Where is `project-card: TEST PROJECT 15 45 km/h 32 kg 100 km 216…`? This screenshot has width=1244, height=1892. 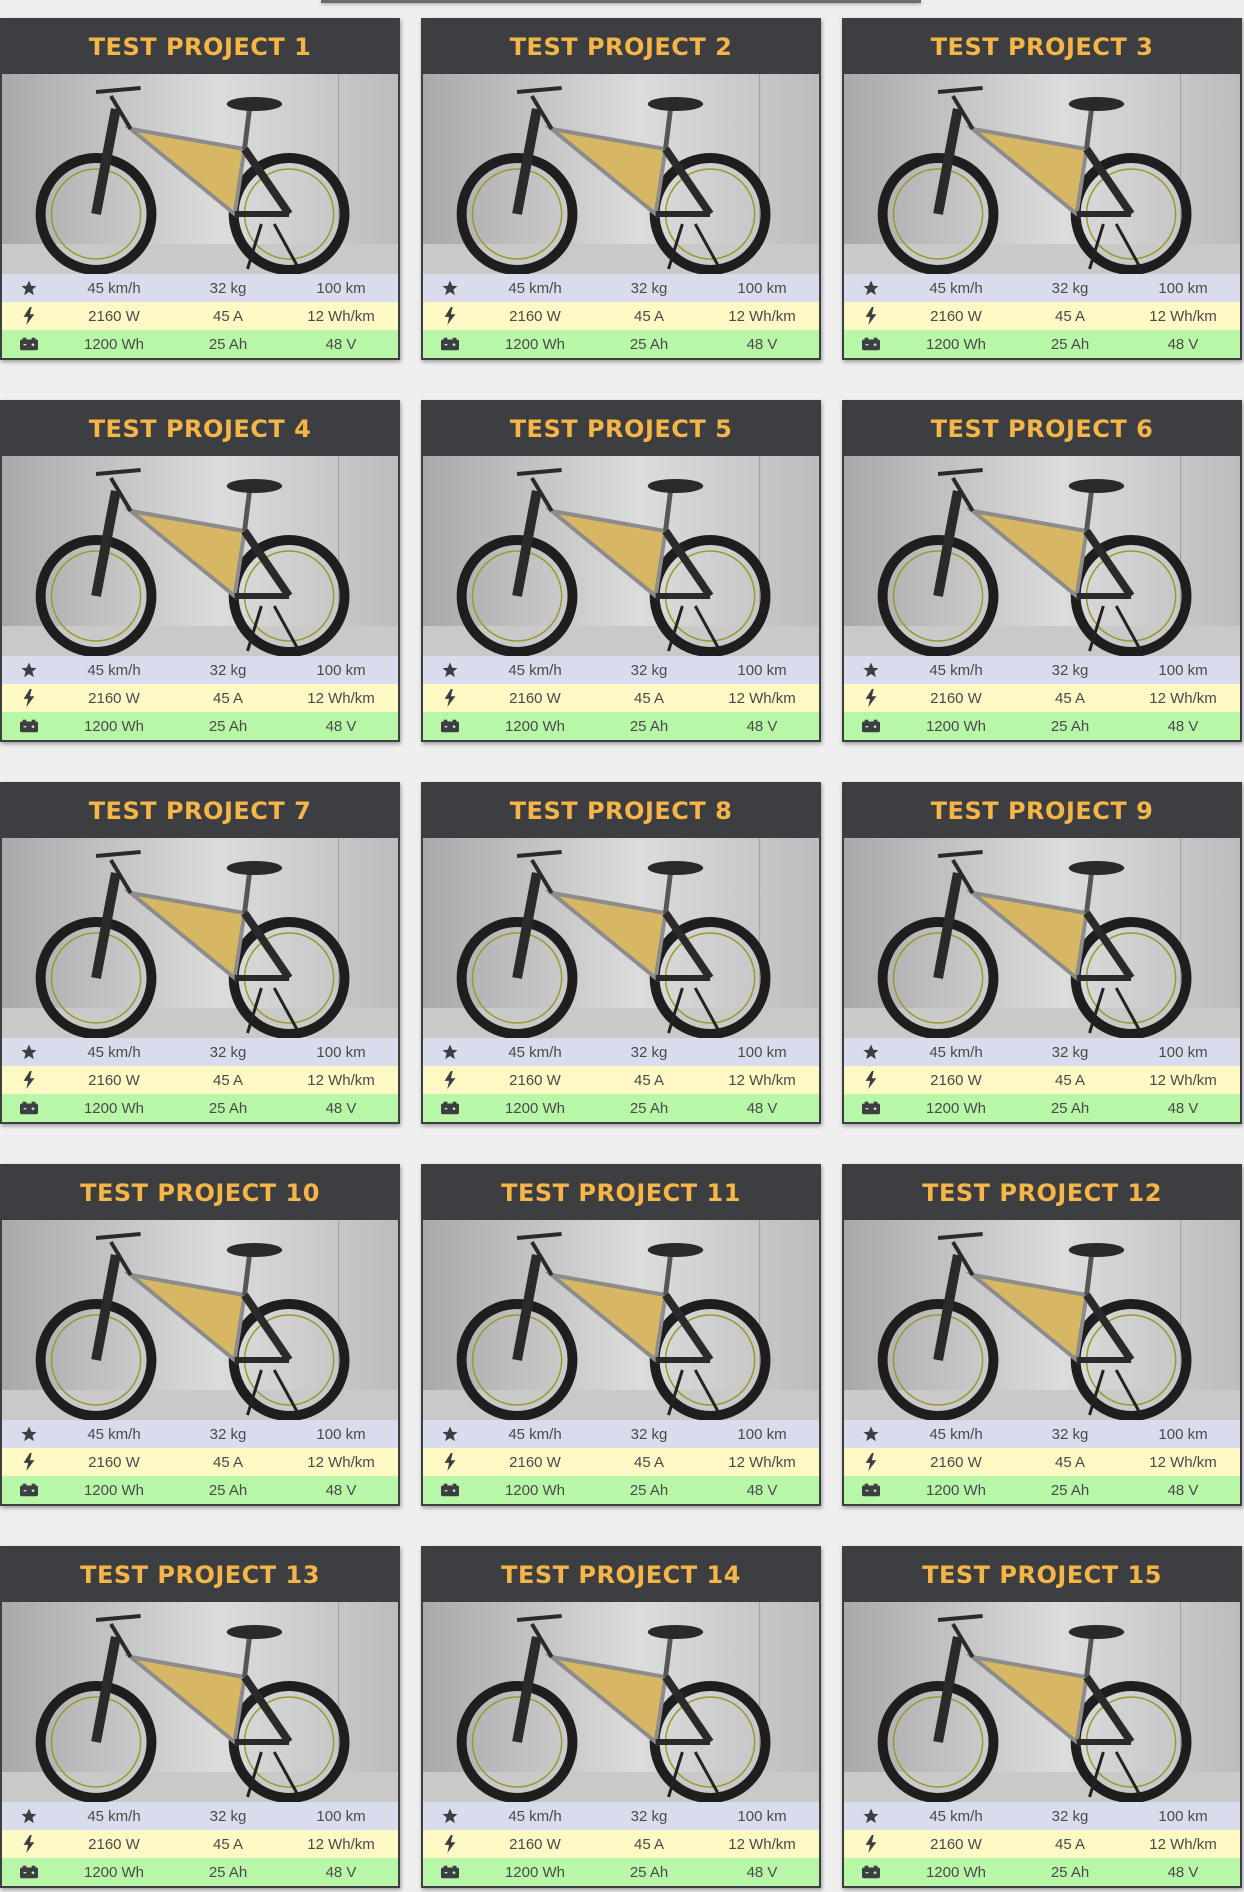 project-card: TEST PROJECT 15 45 km/h 32 kg 100 km 216… is located at coordinates (1042, 1717).